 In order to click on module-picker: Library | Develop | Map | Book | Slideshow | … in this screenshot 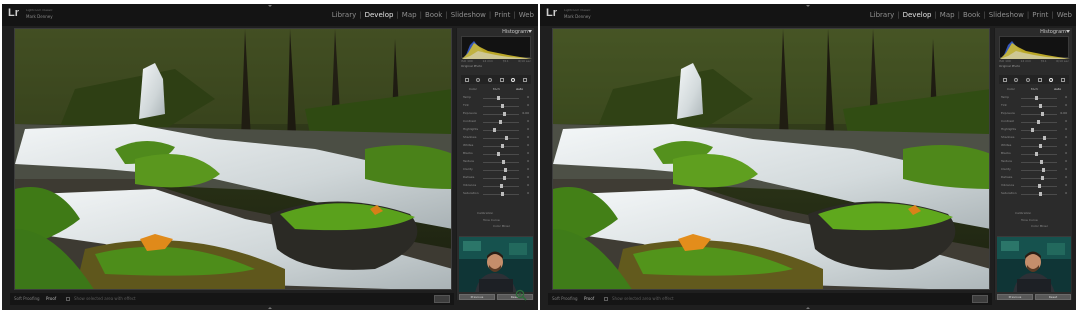, I will do `click(433, 15)`.